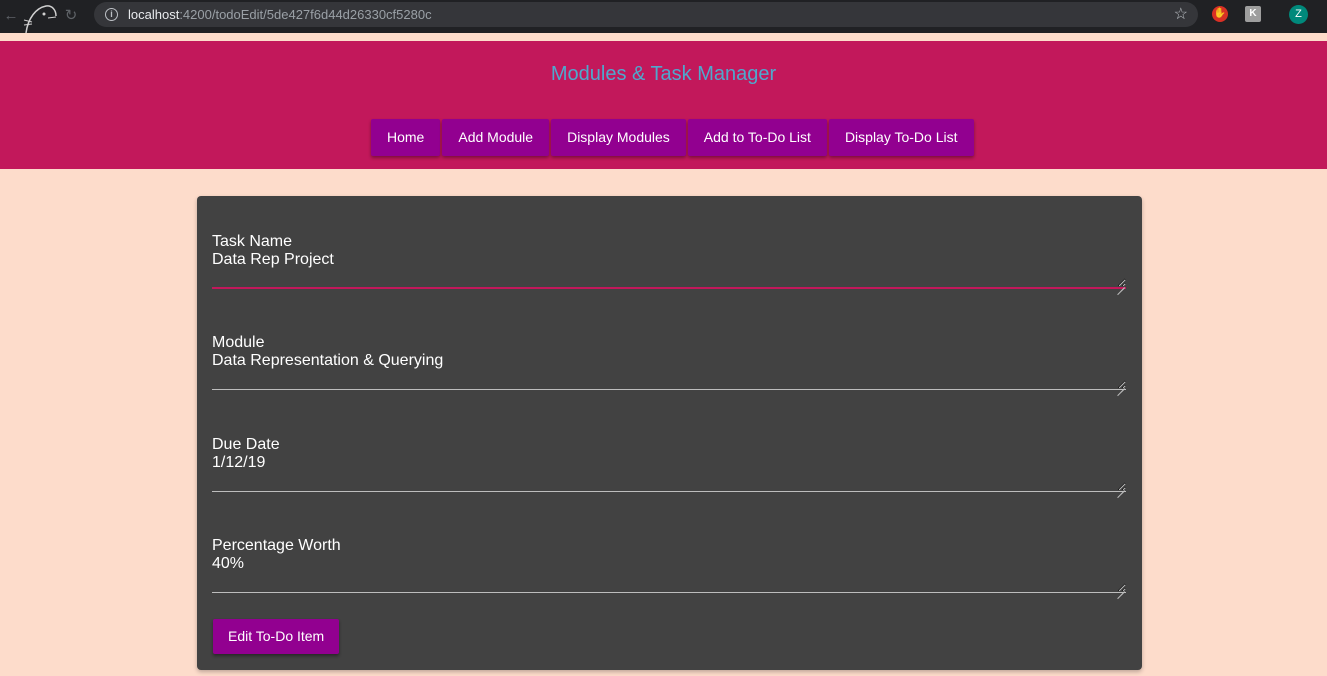 The image size is (1327, 676). What do you see at coordinates (669, 574) in the screenshot?
I see `percentage-worth-input: 40%` at bounding box center [669, 574].